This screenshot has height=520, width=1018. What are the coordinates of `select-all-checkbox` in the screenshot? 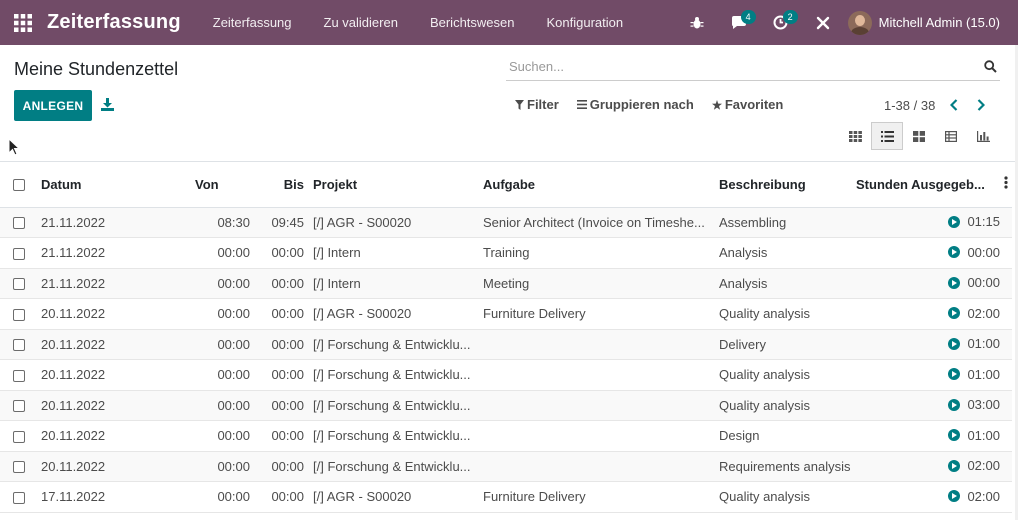 It's located at (19, 185).